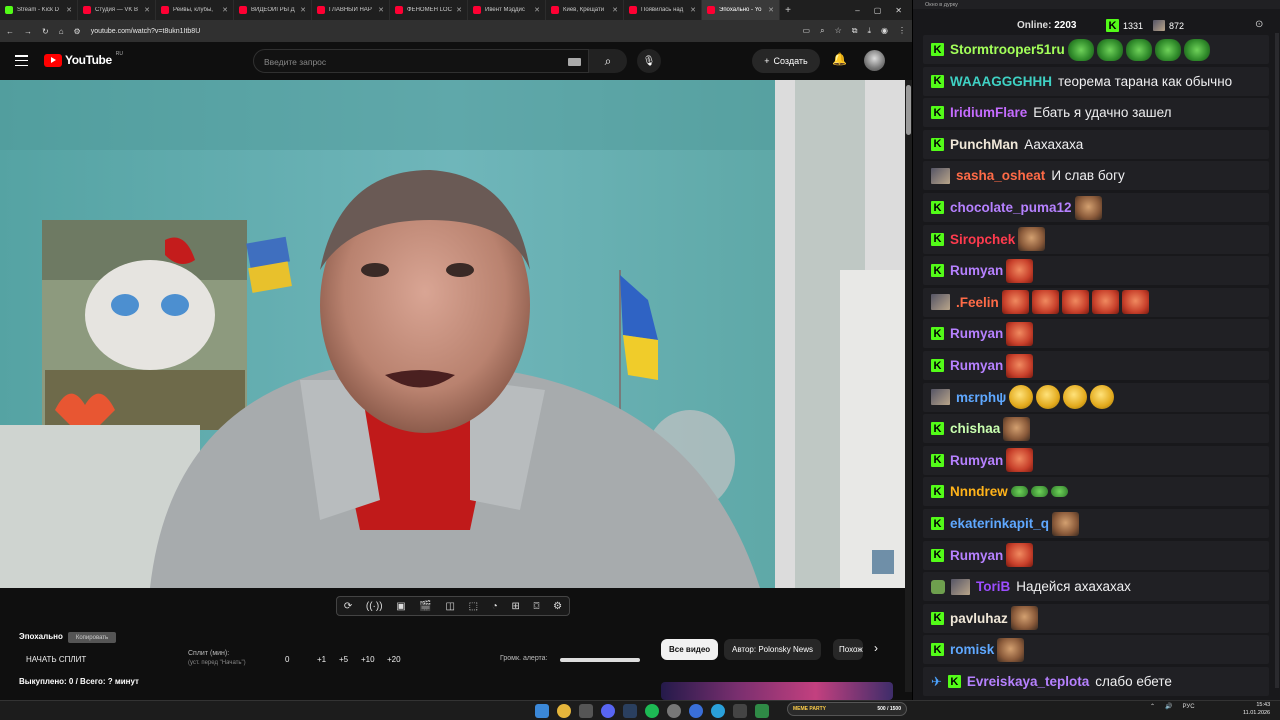  What do you see at coordinates (1011, 207) in the screenshot?
I see `chat-username: chocolate_puma12` at bounding box center [1011, 207].